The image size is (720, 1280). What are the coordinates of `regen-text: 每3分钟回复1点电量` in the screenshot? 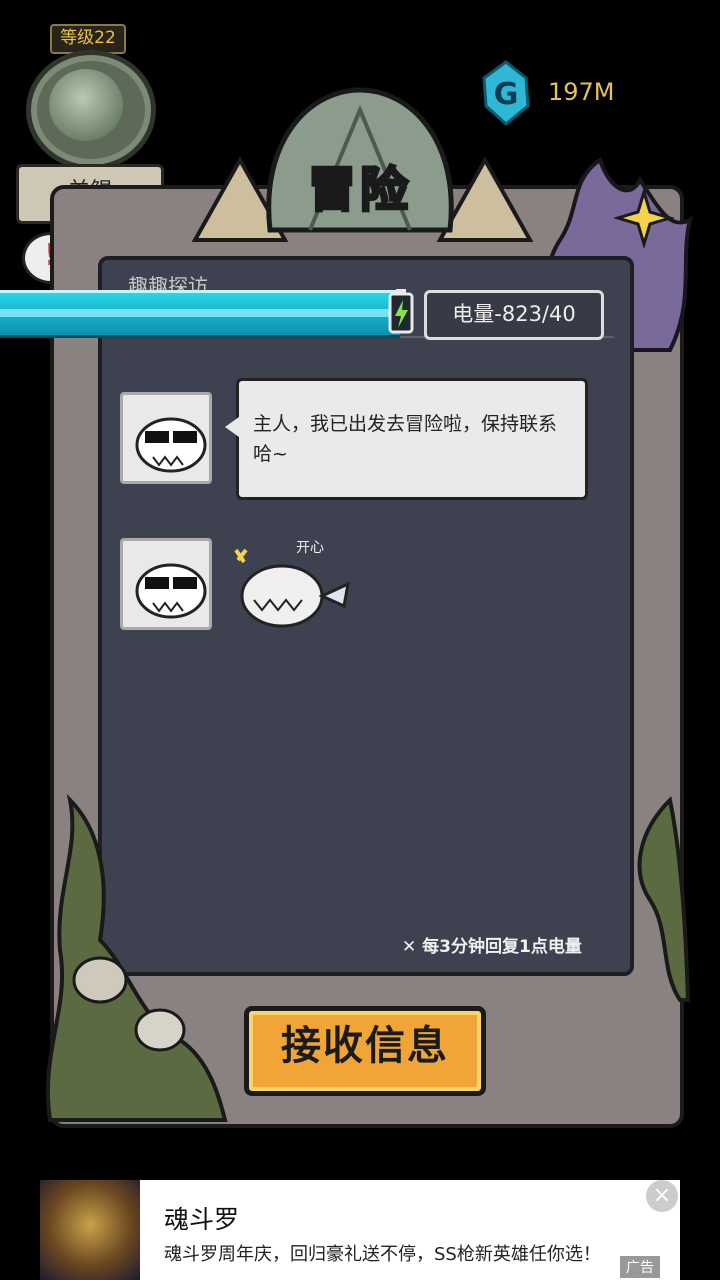 It's located at (502, 947).